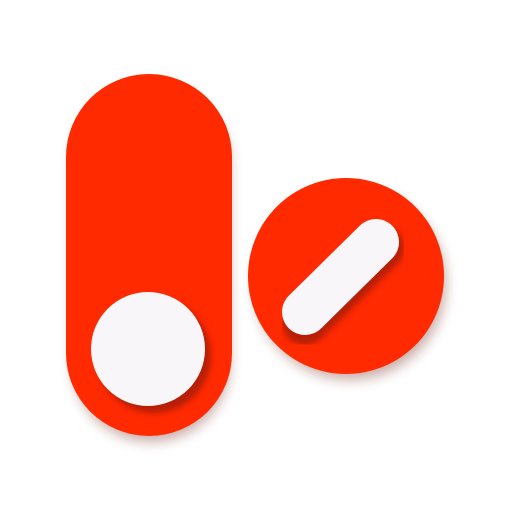 Image resolution: width=512 pixels, height=512 pixels. I want to click on toggle-knob, so click(148, 349).